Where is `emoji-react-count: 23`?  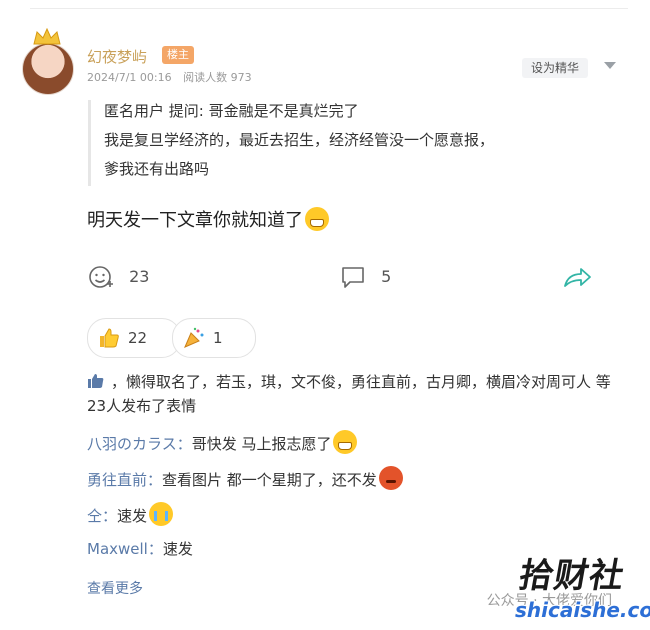
emoji-react-count: 23 is located at coordinates (139, 276).